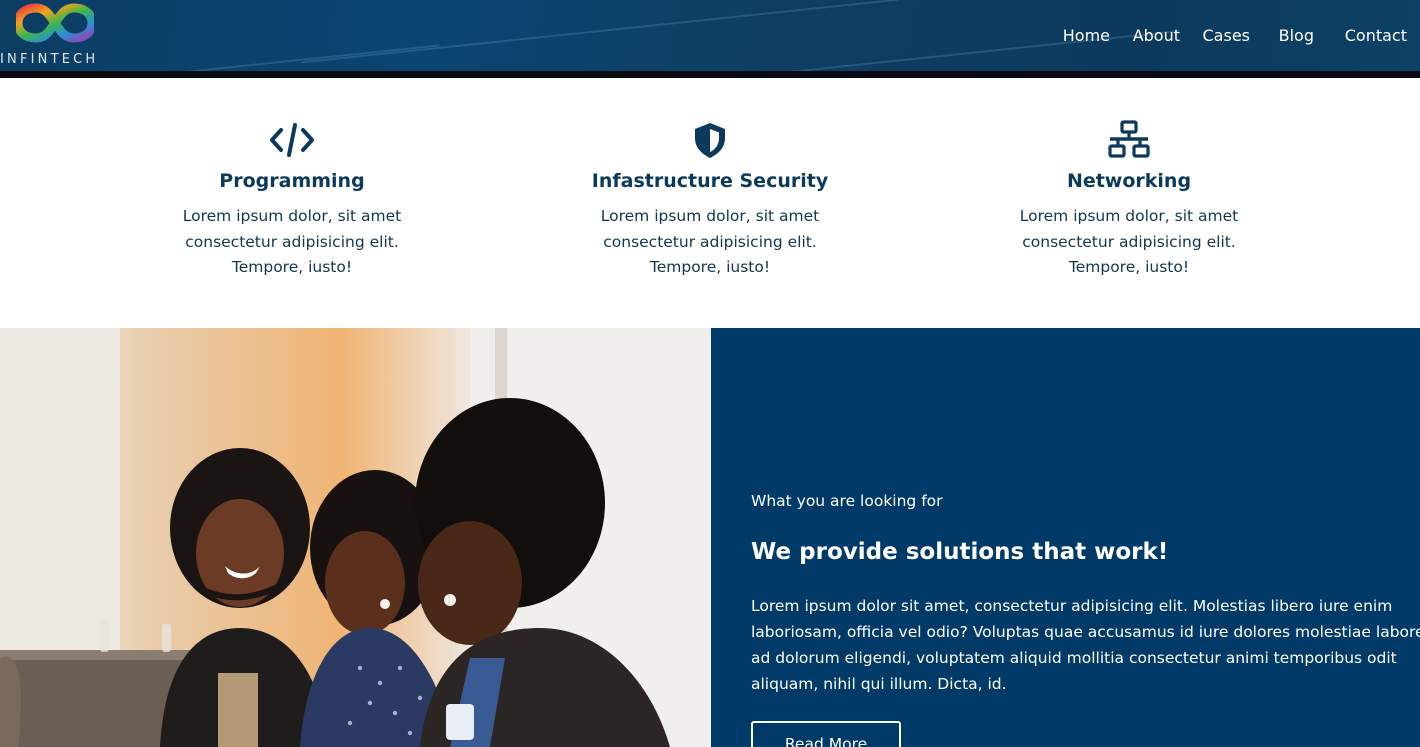  What do you see at coordinates (710, 181) in the screenshot?
I see `feature-title: Infastructure Security` at bounding box center [710, 181].